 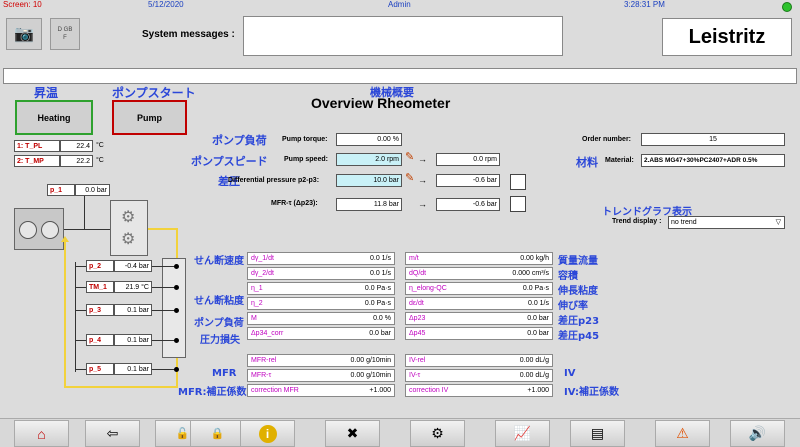 I want to click on pressure-name: p_5, so click(x=100, y=369).